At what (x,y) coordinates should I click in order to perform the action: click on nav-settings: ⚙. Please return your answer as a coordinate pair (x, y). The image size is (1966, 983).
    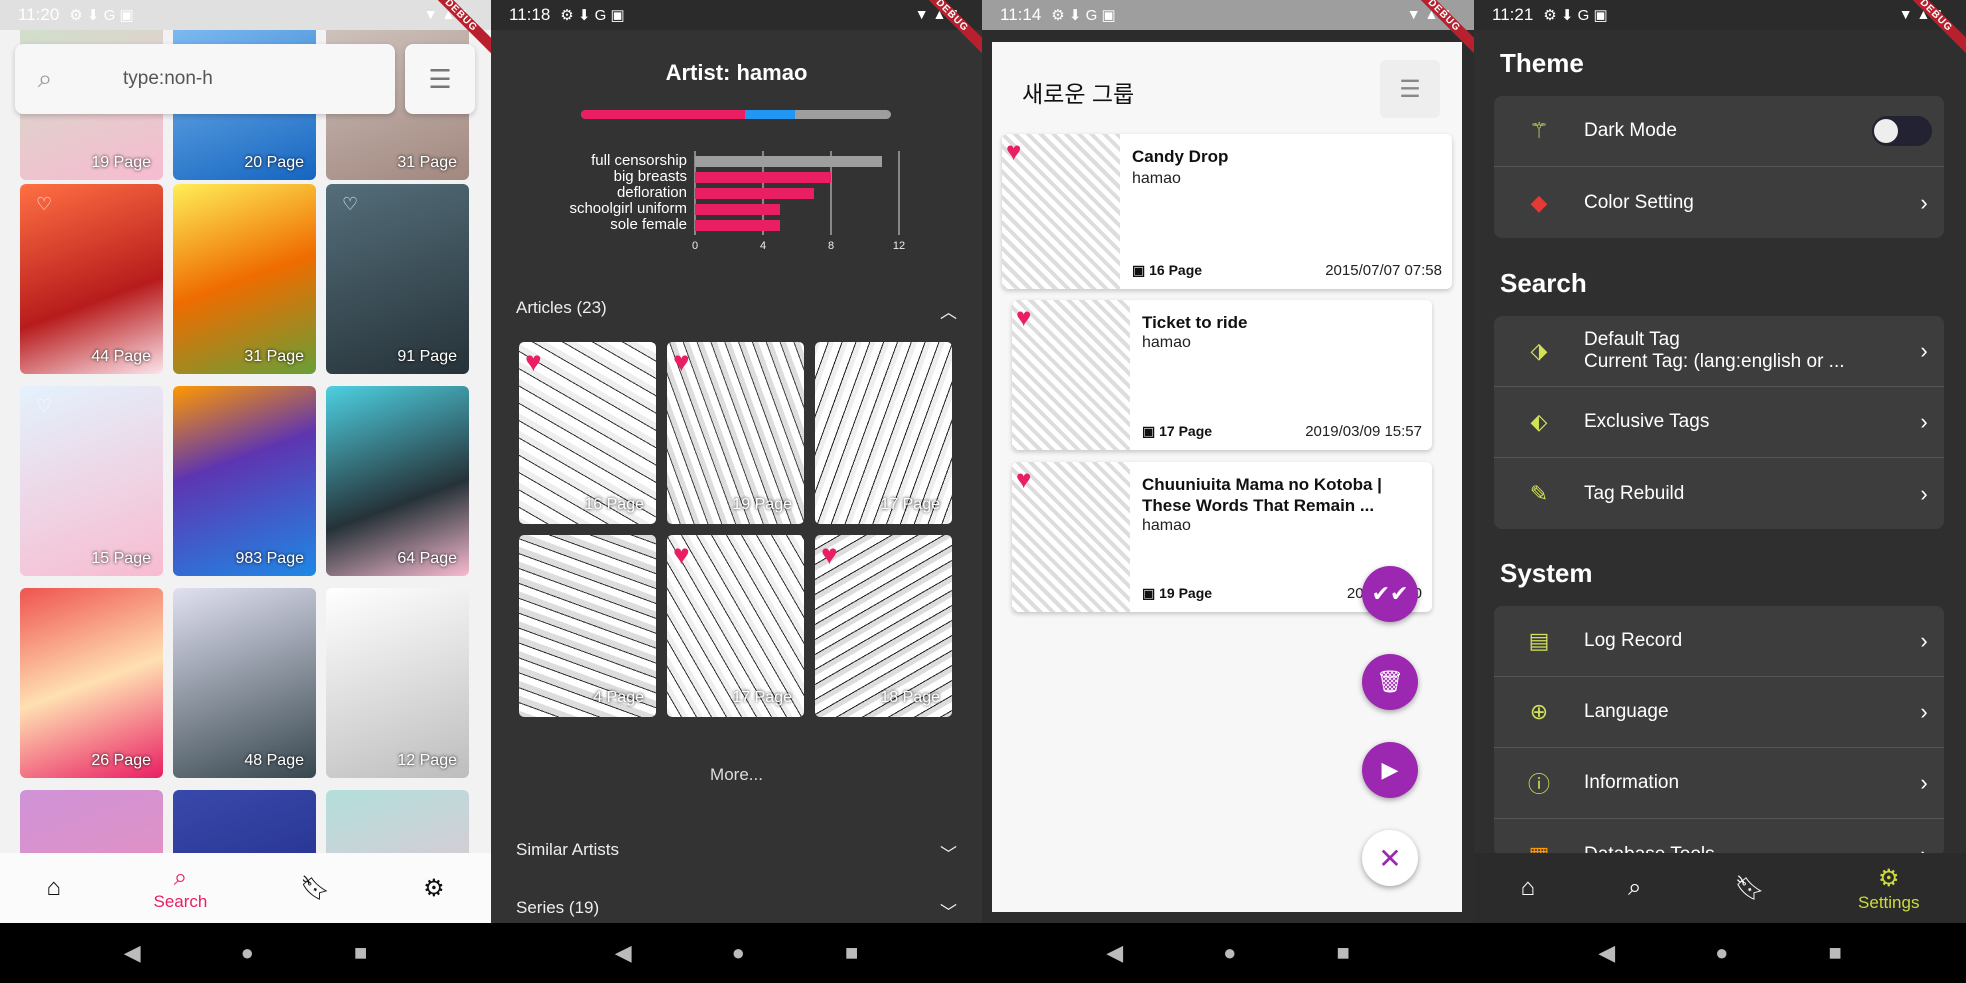
    Looking at the image, I should click on (434, 888).